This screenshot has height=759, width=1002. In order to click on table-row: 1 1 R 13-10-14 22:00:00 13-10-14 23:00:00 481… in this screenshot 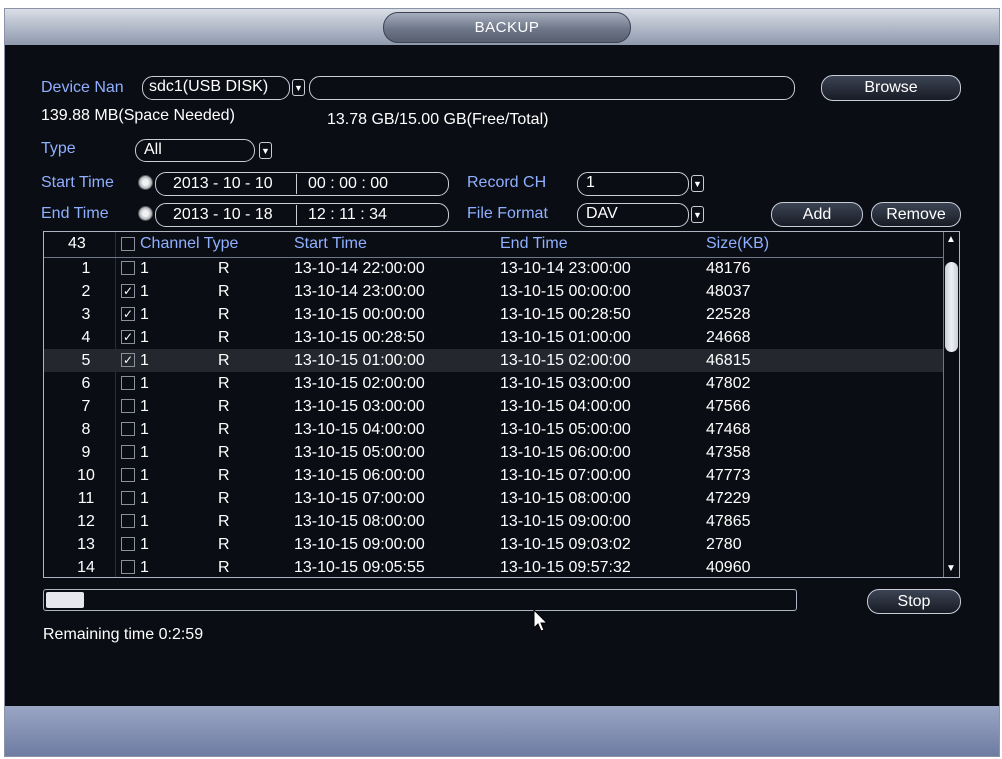, I will do `click(494, 268)`.